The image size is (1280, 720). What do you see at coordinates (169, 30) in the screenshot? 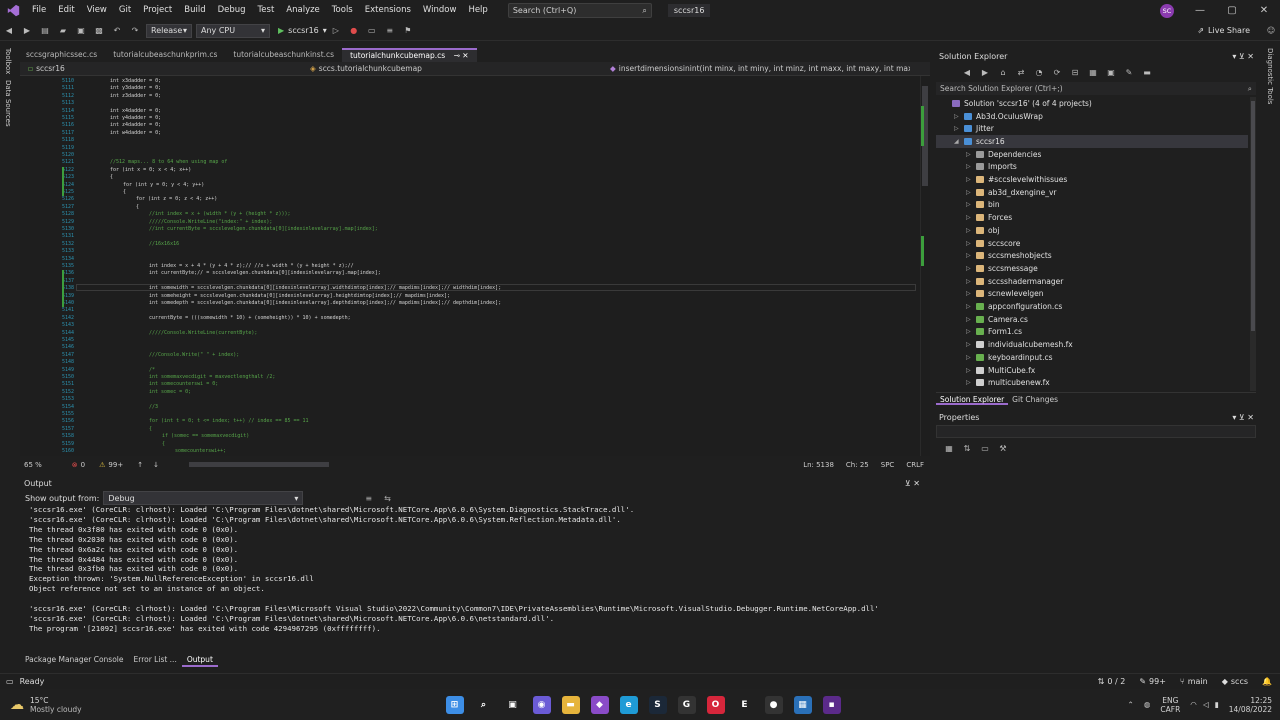
I see `configuration-select: Release ▾` at bounding box center [169, 30].